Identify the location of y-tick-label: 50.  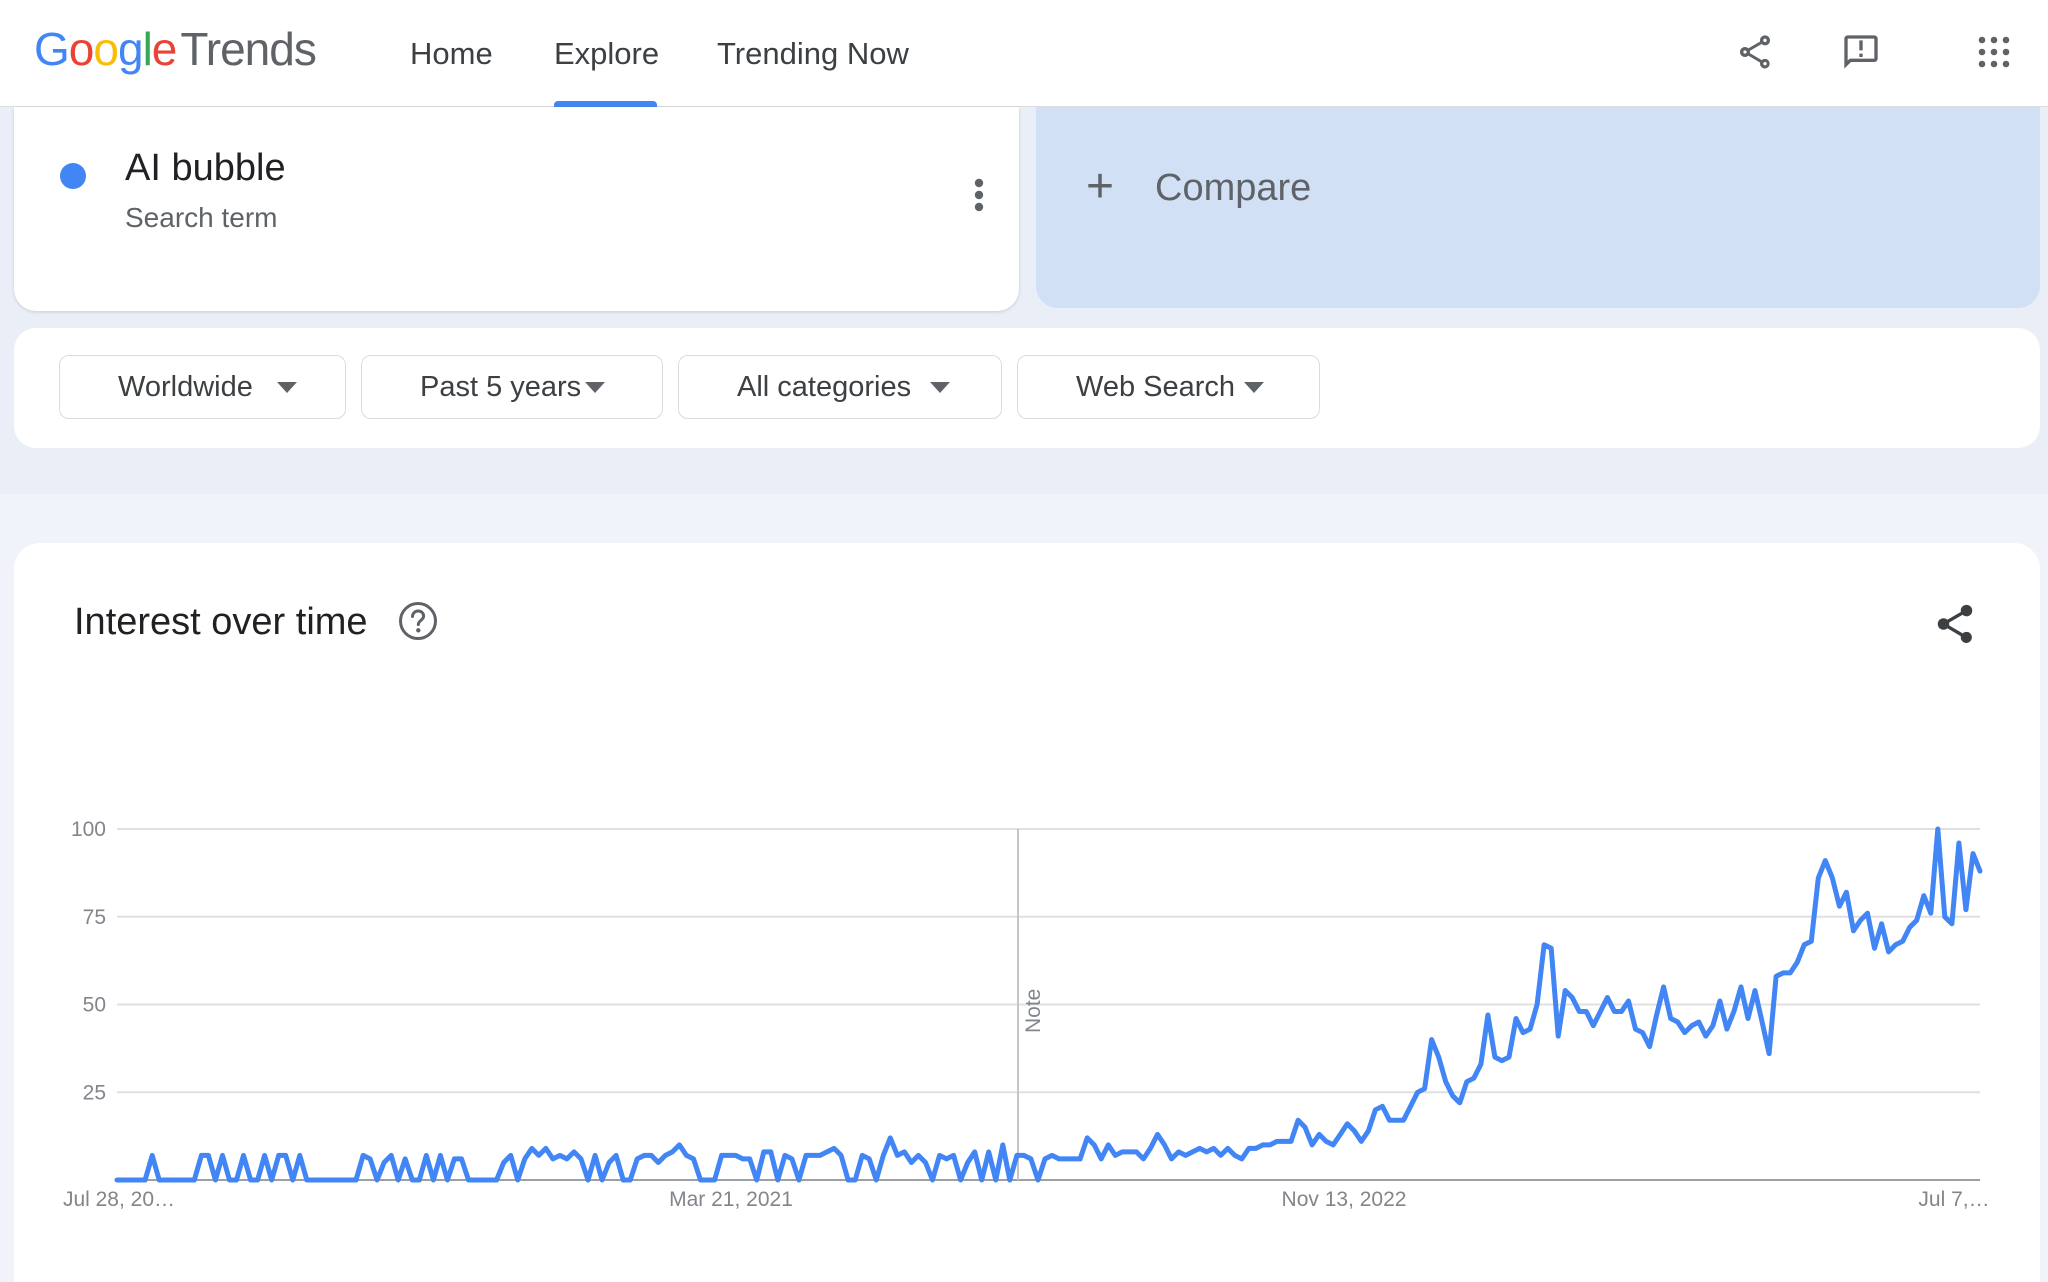
(94, 1005).